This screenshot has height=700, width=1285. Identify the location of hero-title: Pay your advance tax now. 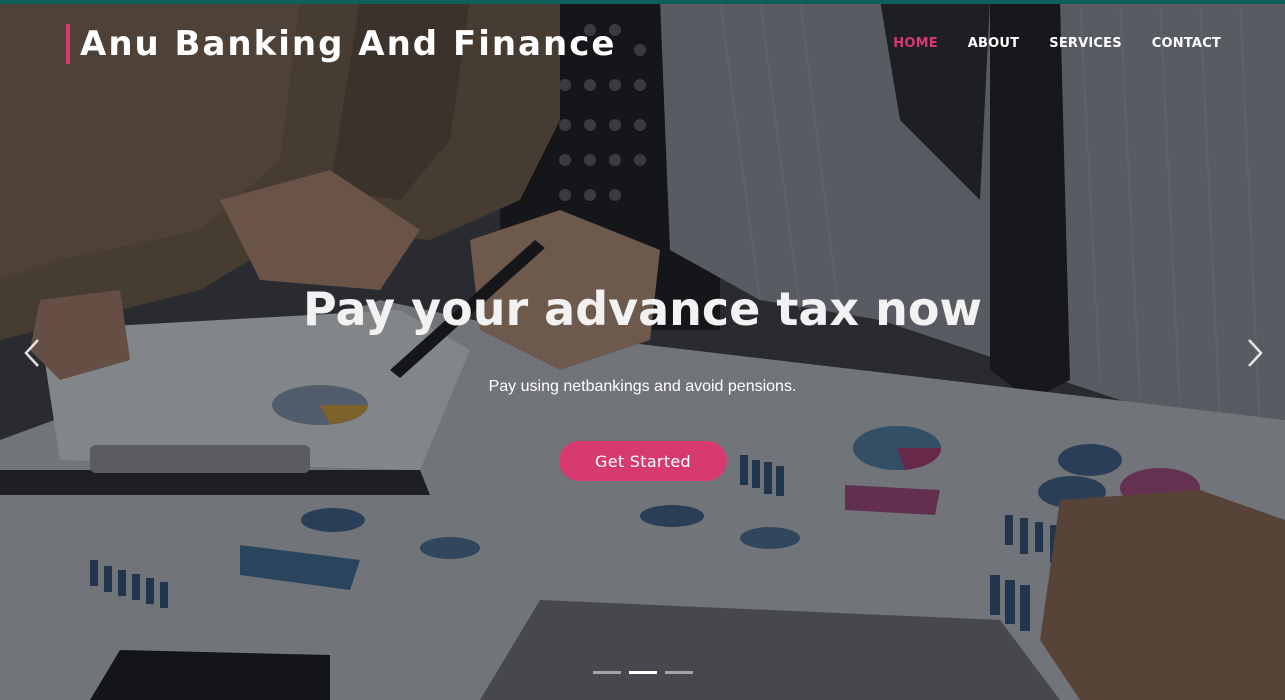
(642, 309).